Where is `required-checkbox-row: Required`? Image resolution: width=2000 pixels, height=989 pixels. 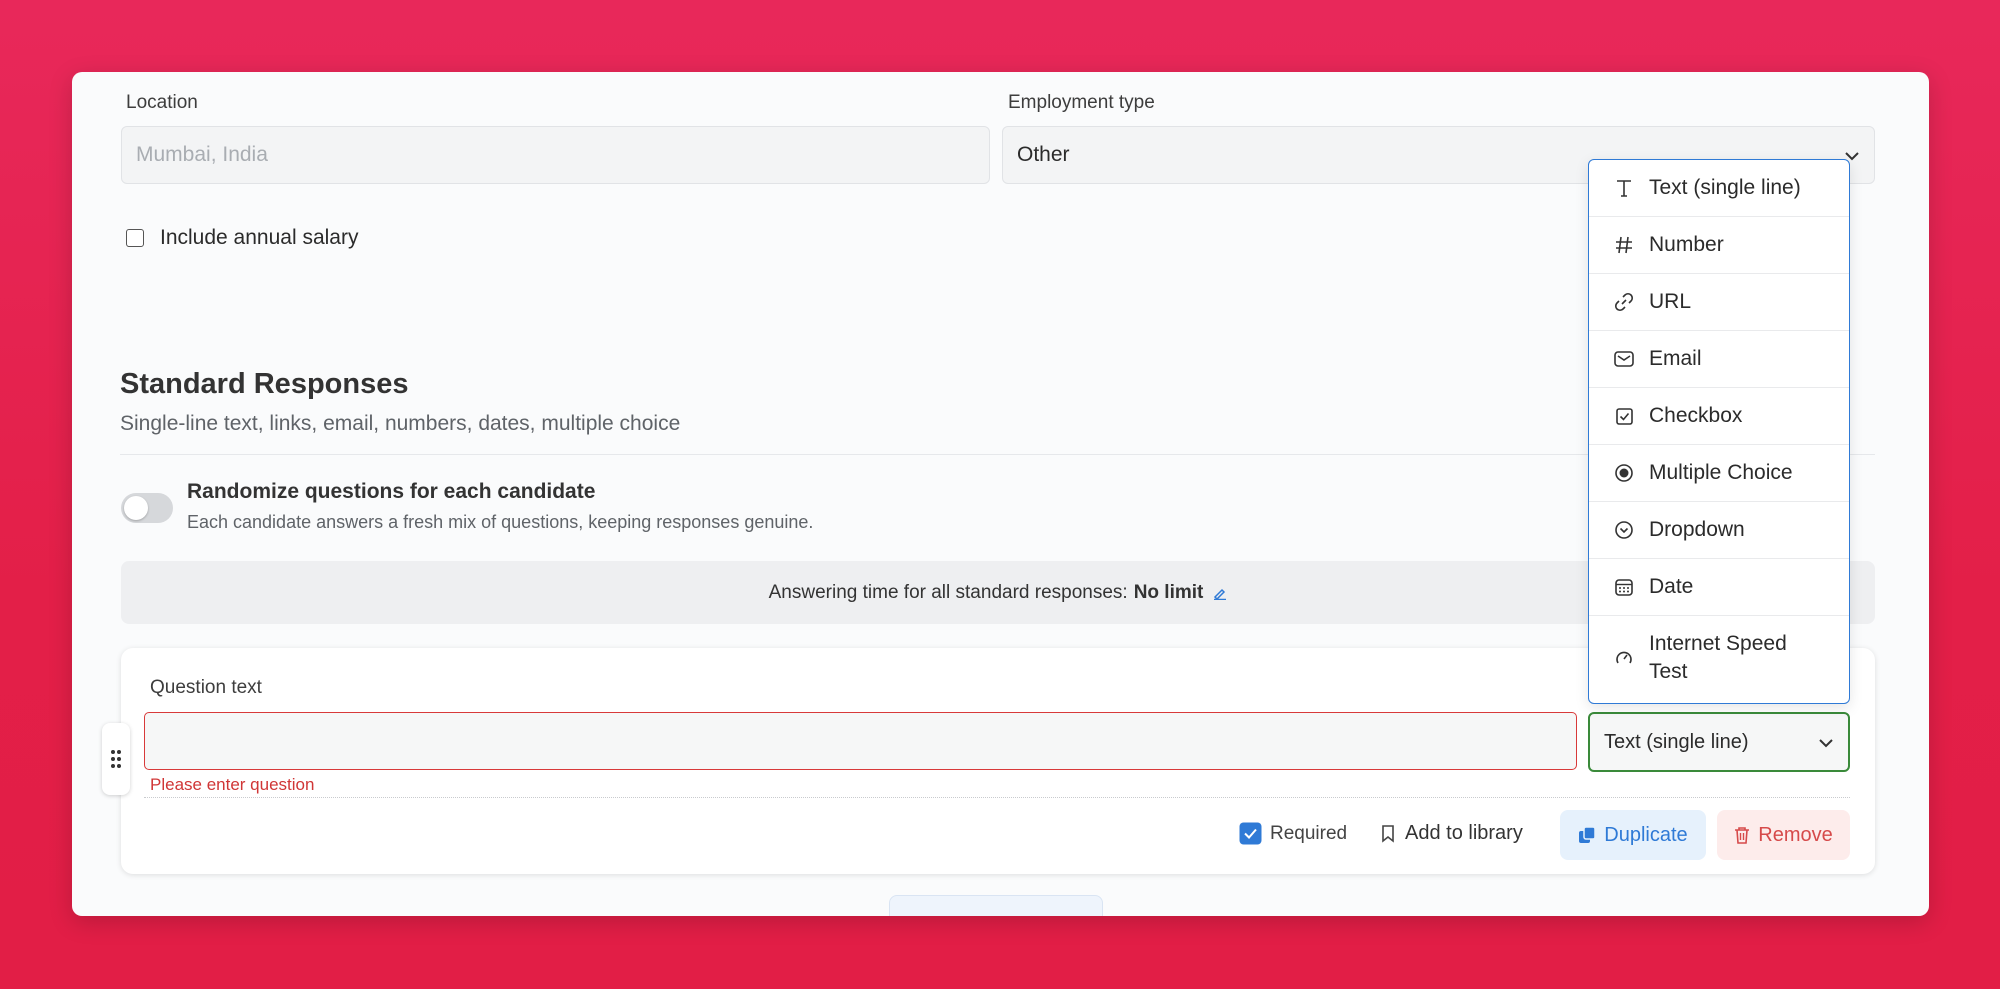
required-checkbox-row: Required is located at coordinates (1293, 833).